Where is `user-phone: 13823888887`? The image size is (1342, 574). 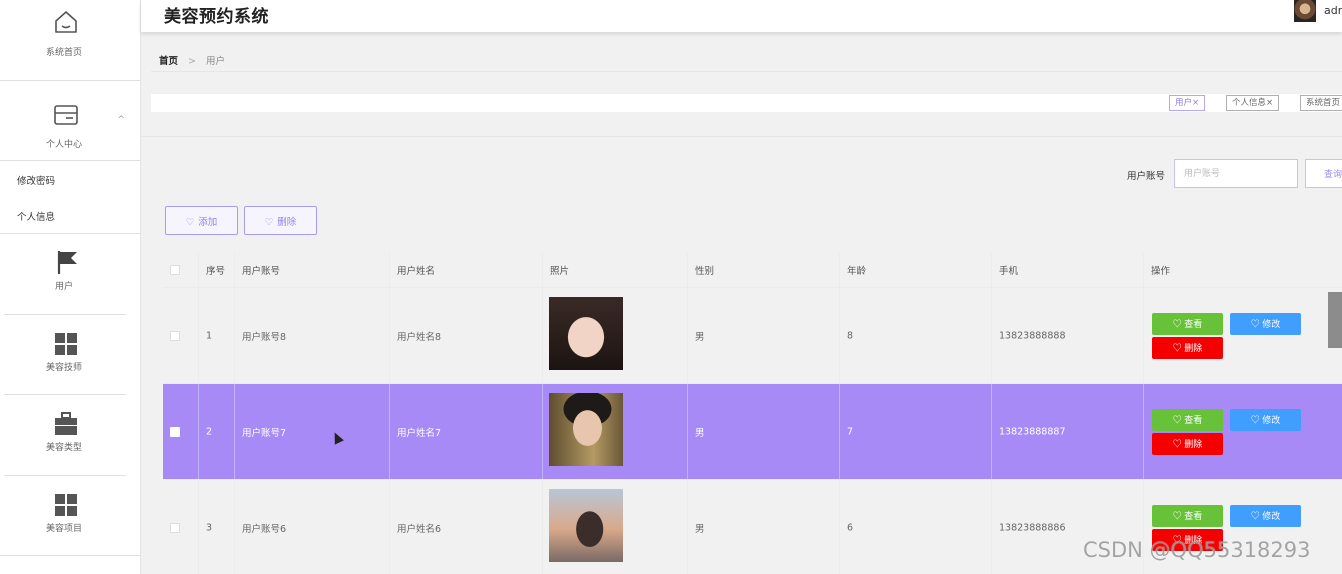
user-phone: 13823888887 is located at coordinates (1032, 431).